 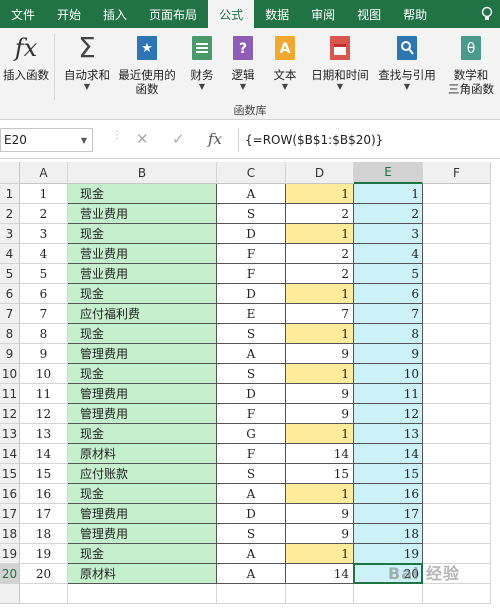 I want to click on cell-b: 营业费用, so click(x=142, y=274).